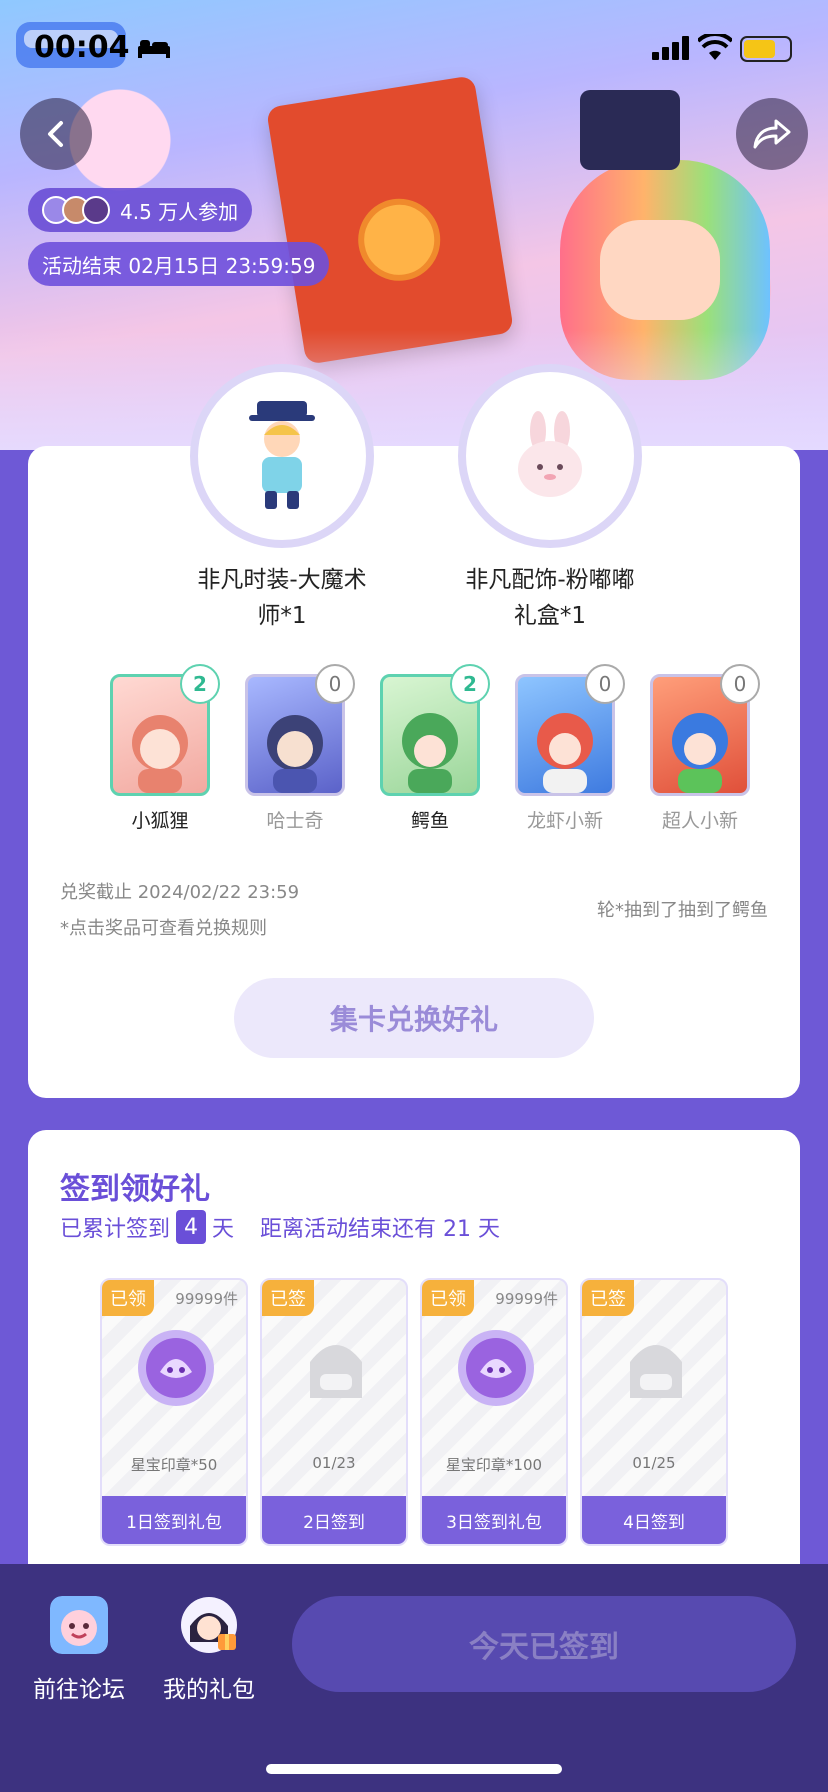  Describe the element at coordinates (654, 1412) in the screenshot. I see `signin-day-card: 已签 01/25 4日签到` at that location.